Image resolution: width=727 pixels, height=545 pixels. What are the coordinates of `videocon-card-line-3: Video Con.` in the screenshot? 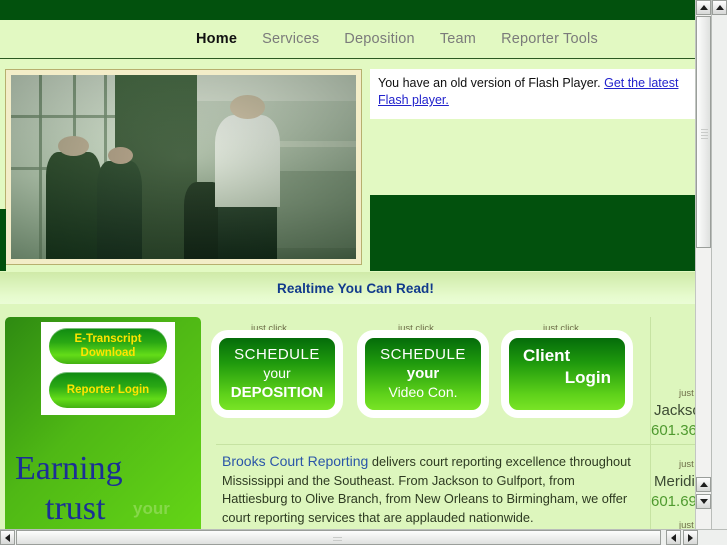 It's located at (423, 392).